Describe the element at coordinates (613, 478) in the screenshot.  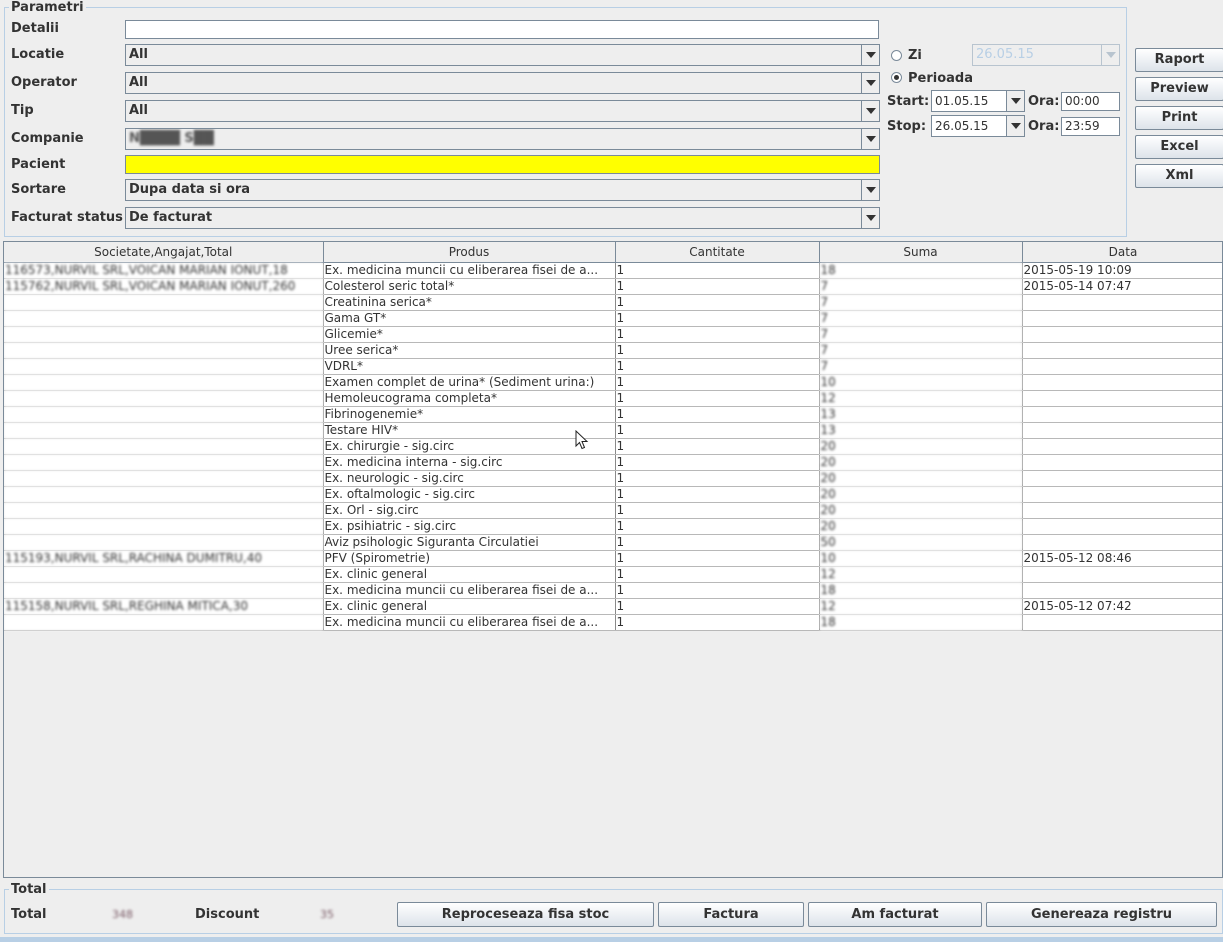
I see `table-row: Ex. neurologic - sig.circ 1 20` at that location.